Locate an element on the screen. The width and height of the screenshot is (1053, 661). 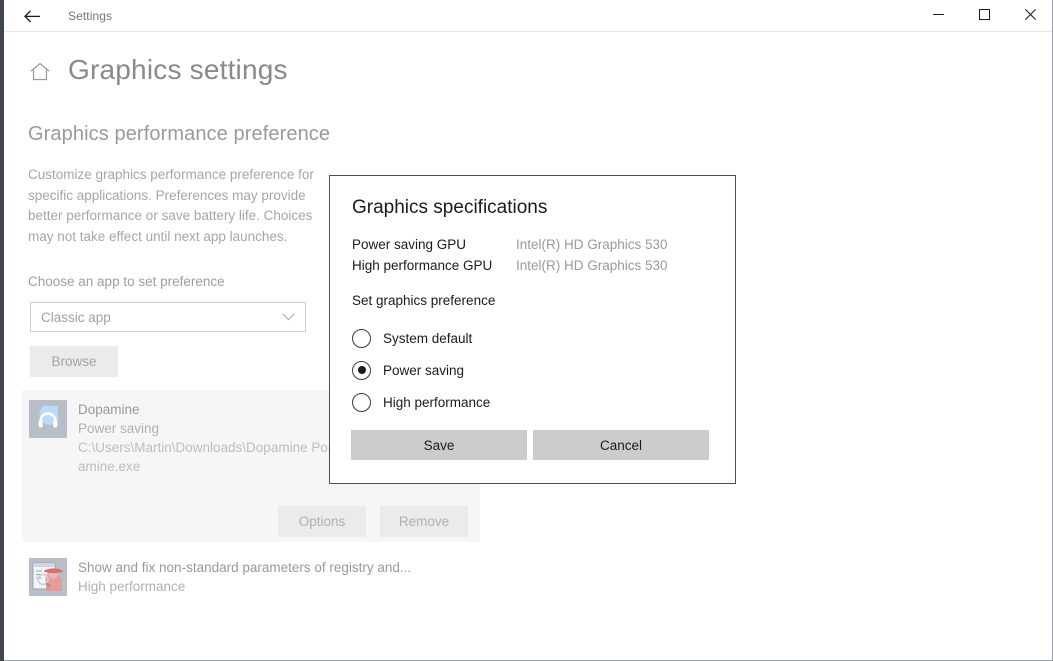
options-button: Options is located at coordinates (322, 521).